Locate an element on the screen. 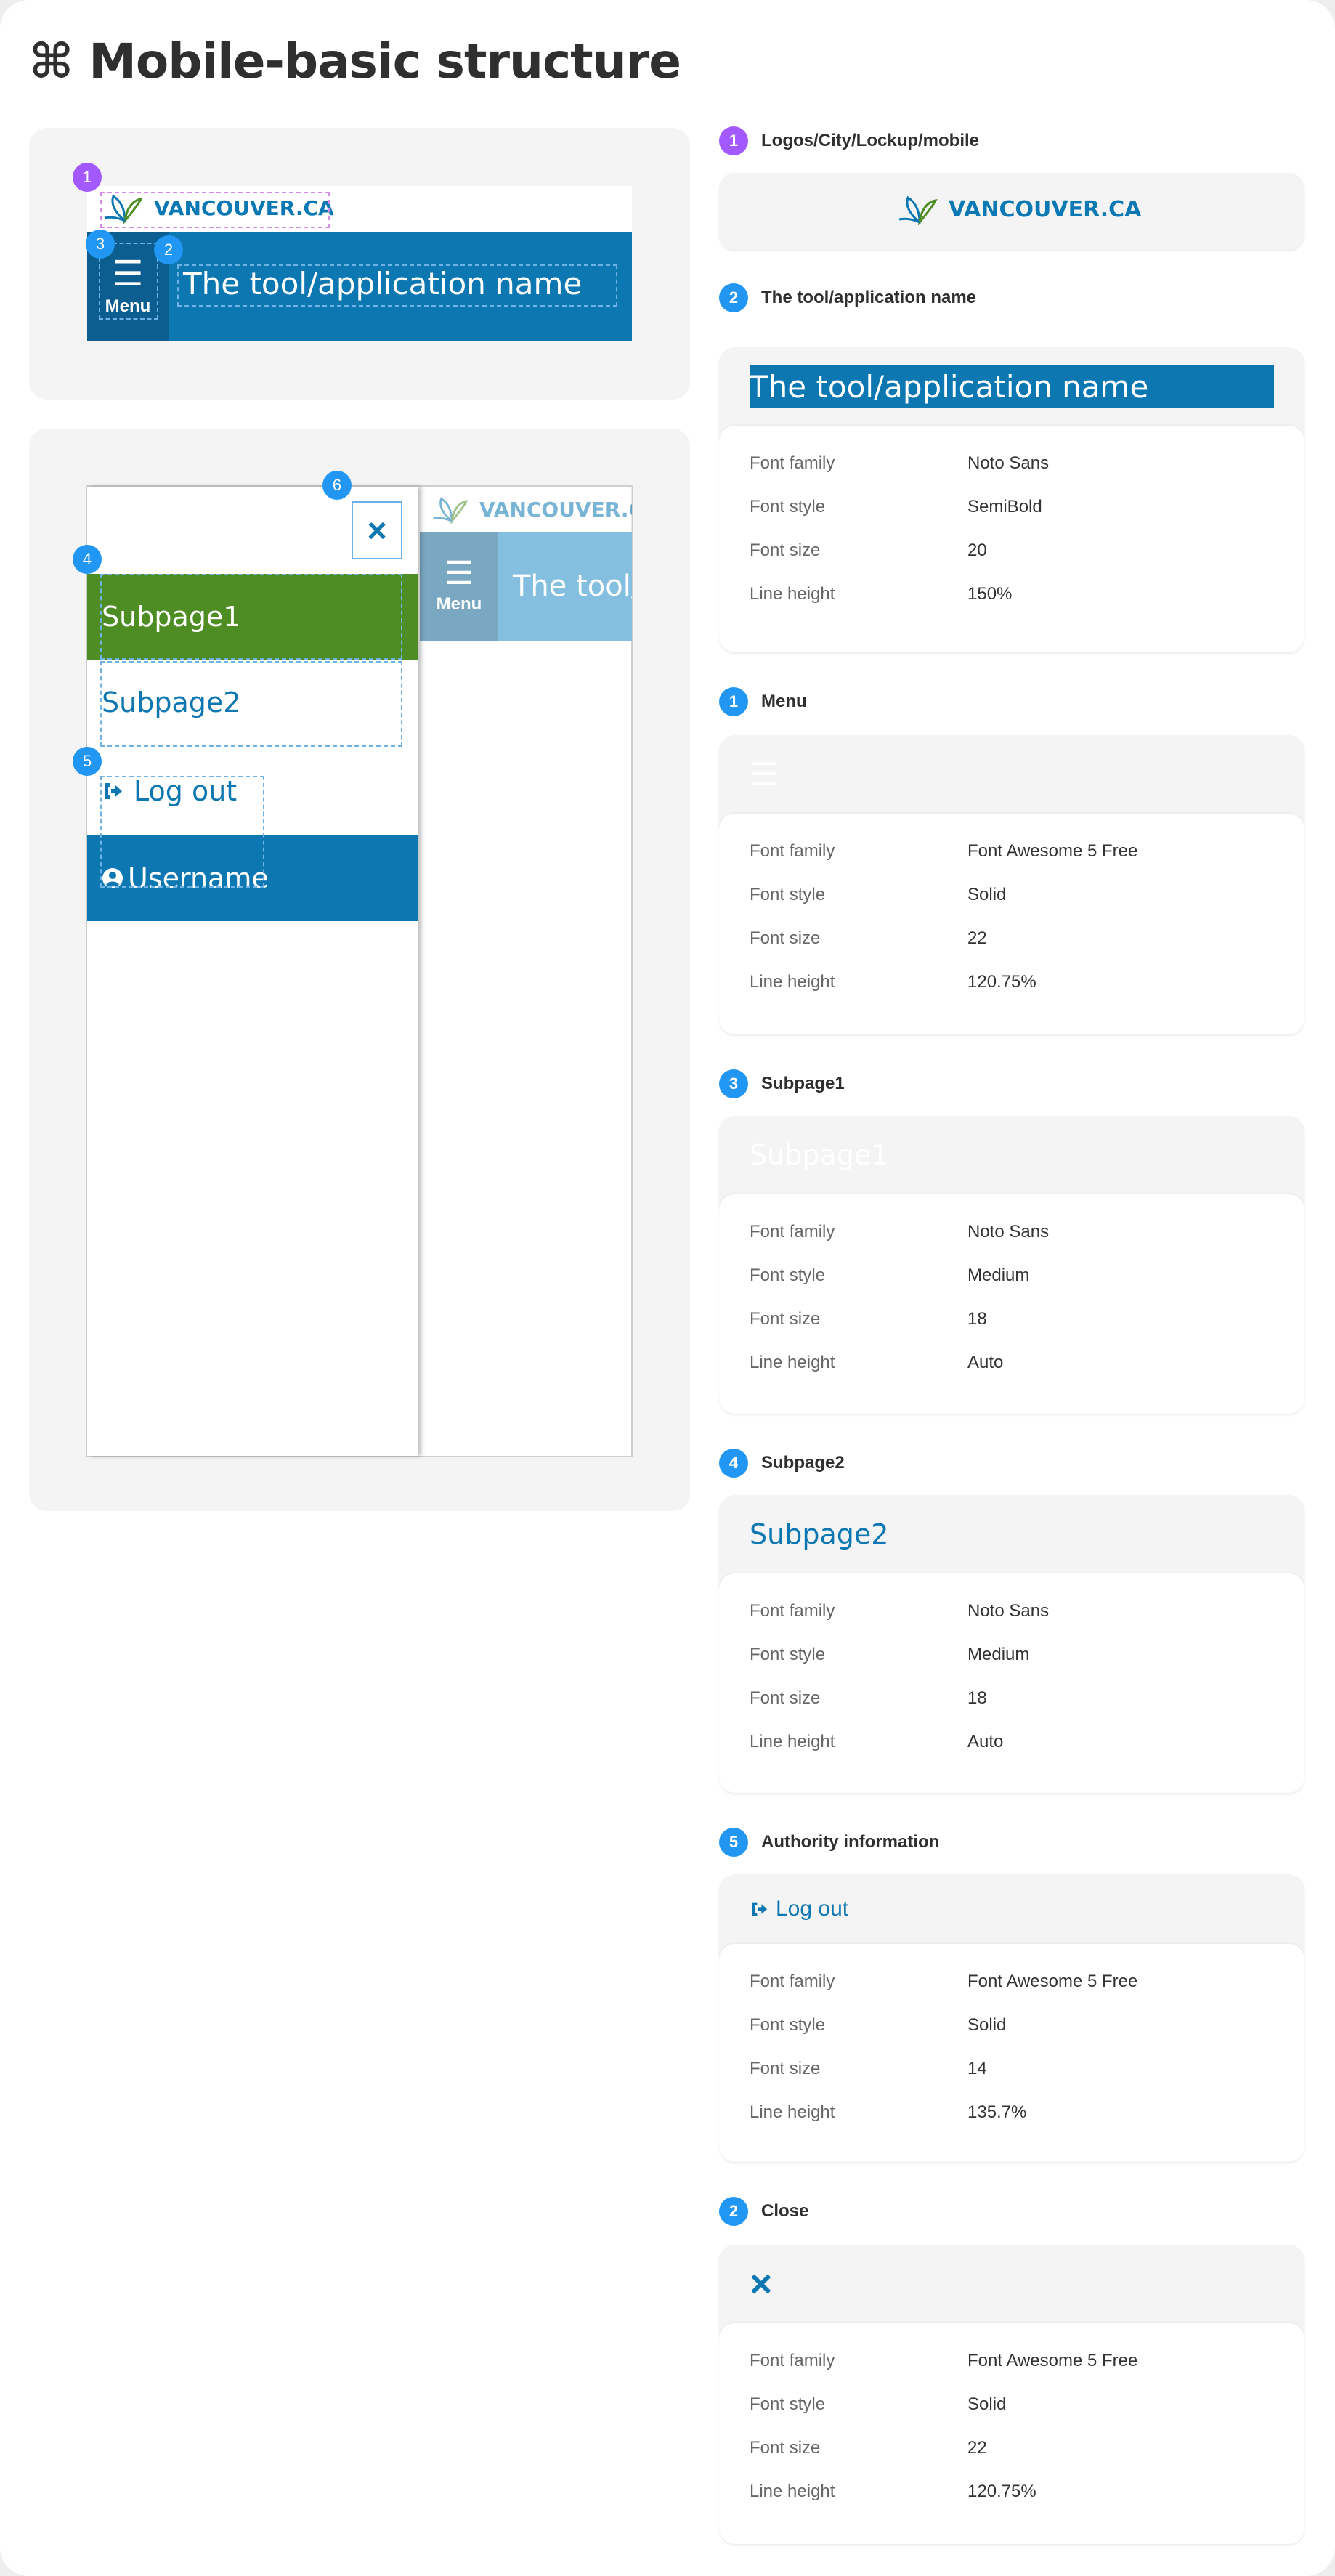 The width and height of the screenshot is (1335, 2576). subpage1-outline is located at coordinates (251, 617).